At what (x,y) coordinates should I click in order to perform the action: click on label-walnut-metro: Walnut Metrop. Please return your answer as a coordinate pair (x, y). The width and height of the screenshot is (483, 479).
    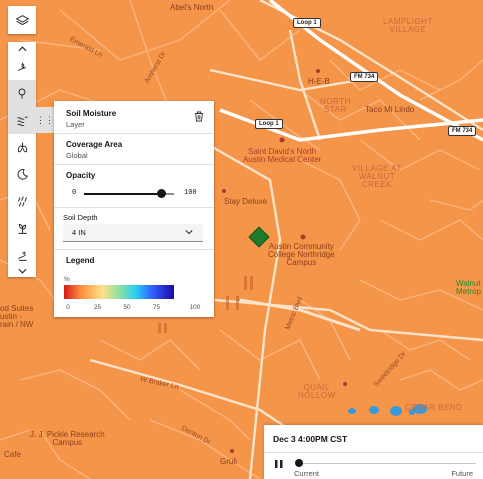
    Looking at the image, I should click on (468, 287).